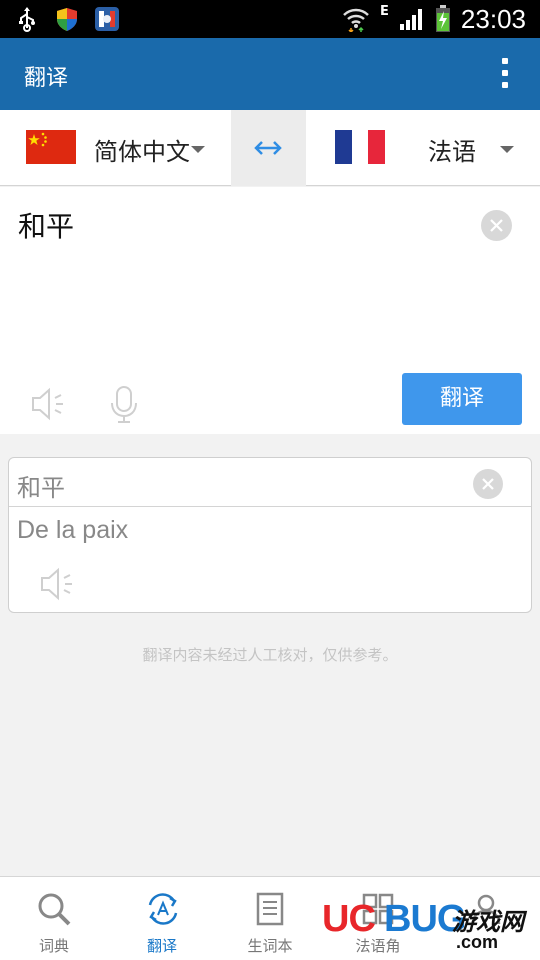  I want to click on status-right-icons: E 23:03, so click(434, 19).